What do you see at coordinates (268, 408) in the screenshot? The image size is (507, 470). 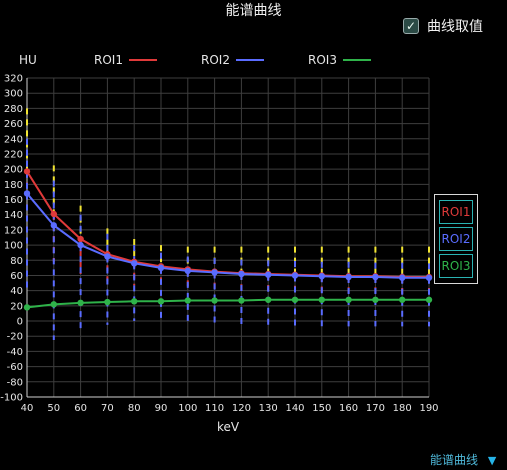 I see `x-tick-label: 130` at bounding box center [268, 408].